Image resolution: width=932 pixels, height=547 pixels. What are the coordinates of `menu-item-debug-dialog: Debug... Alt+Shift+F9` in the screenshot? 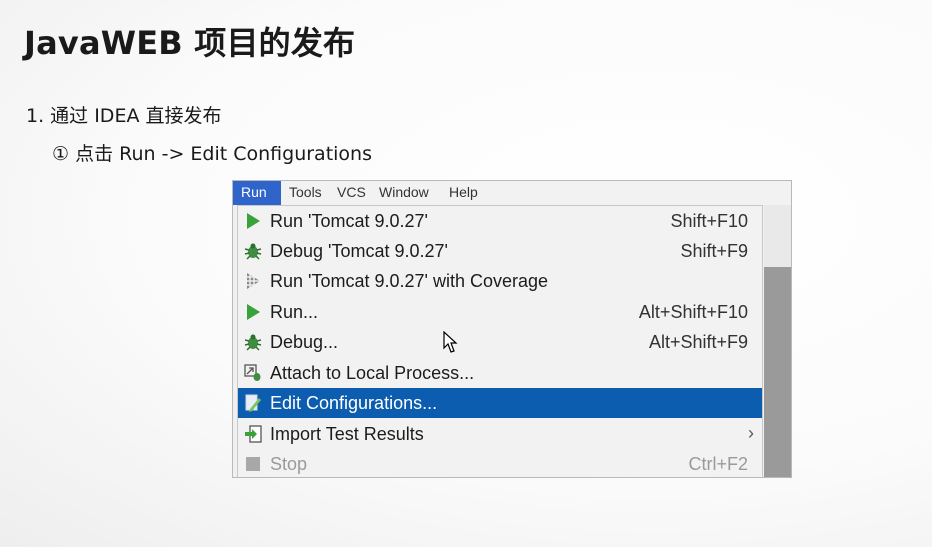 It's located at (500, 342).